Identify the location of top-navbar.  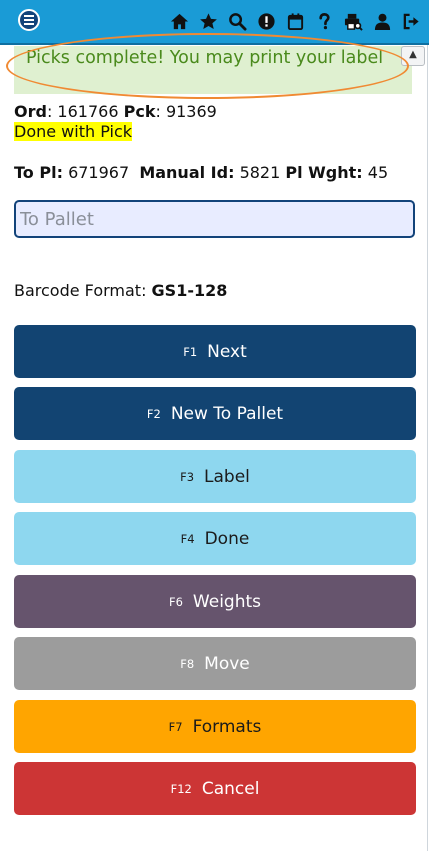
(214, 22).